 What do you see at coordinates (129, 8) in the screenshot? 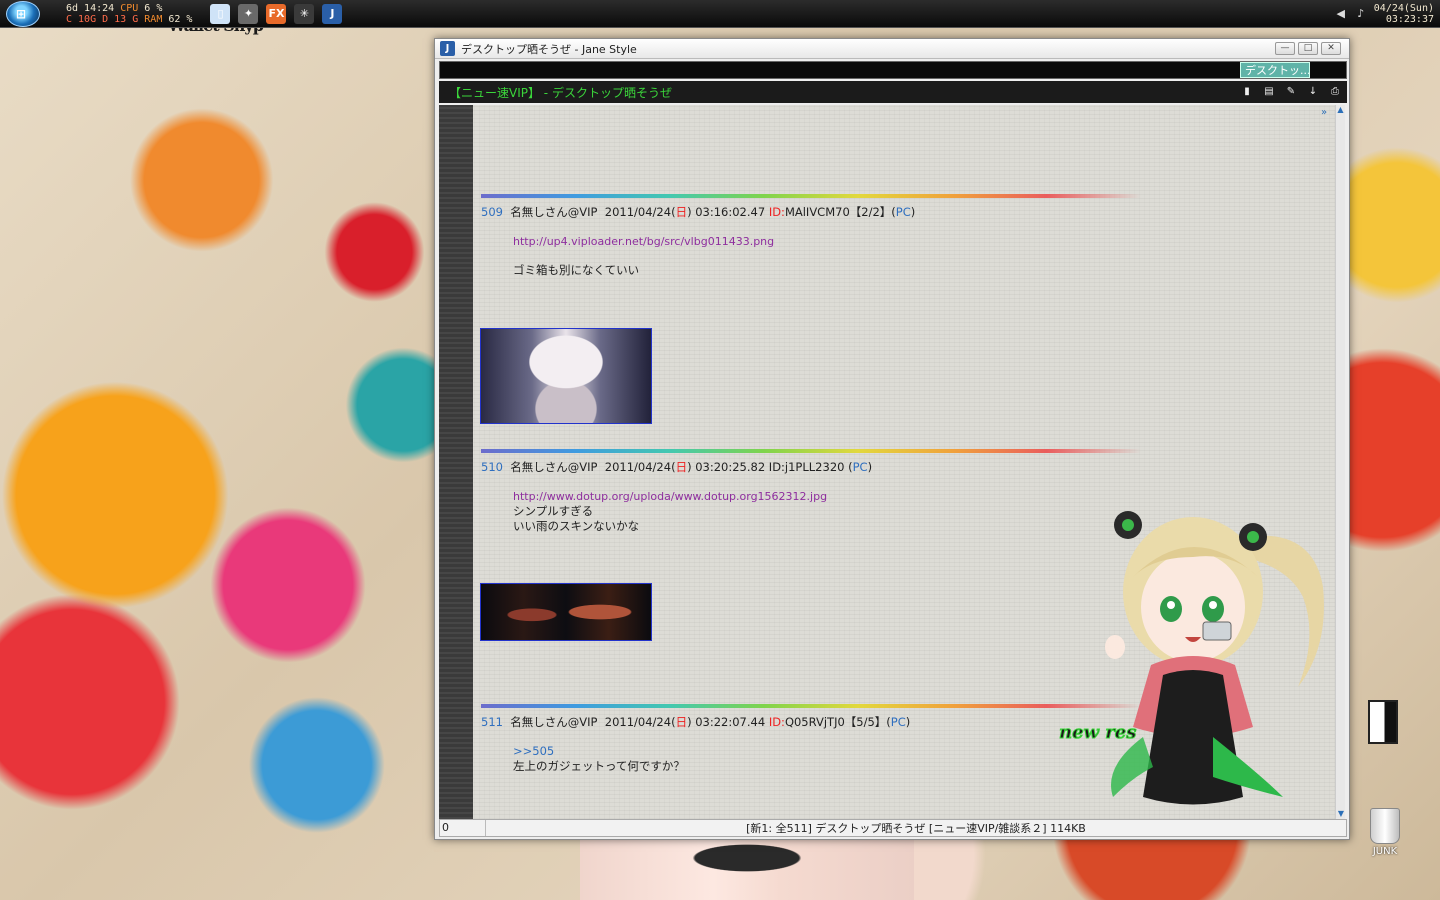
I see `cpu-label: CPU` at bounding box center [129, 8].